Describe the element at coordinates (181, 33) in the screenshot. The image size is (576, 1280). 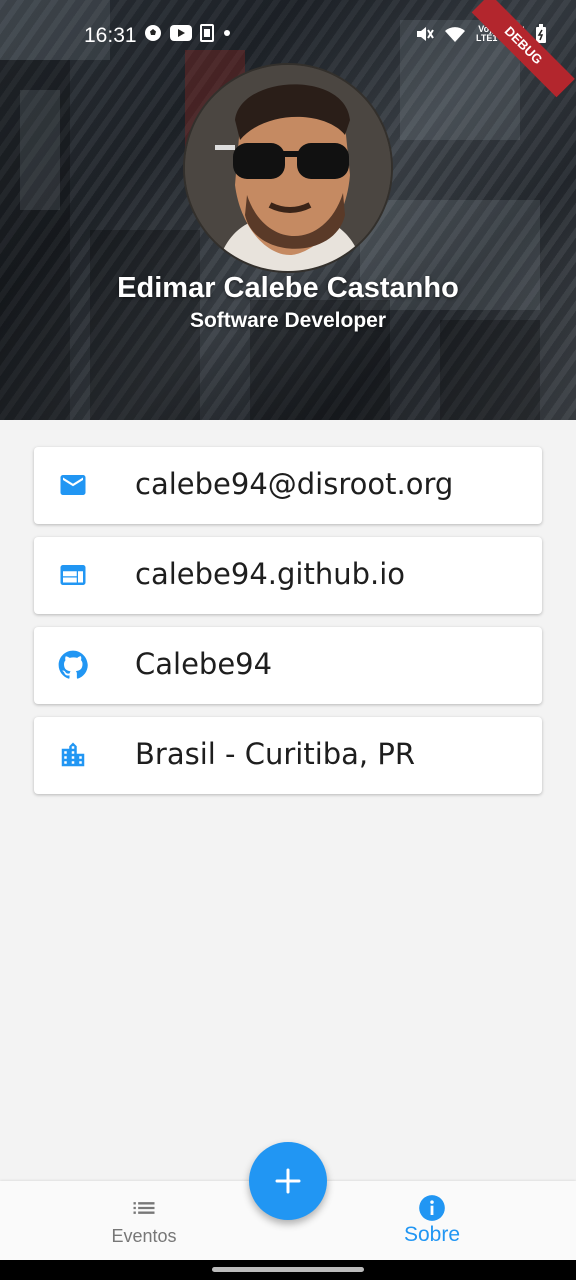
I see `youtube-icon` at that location.